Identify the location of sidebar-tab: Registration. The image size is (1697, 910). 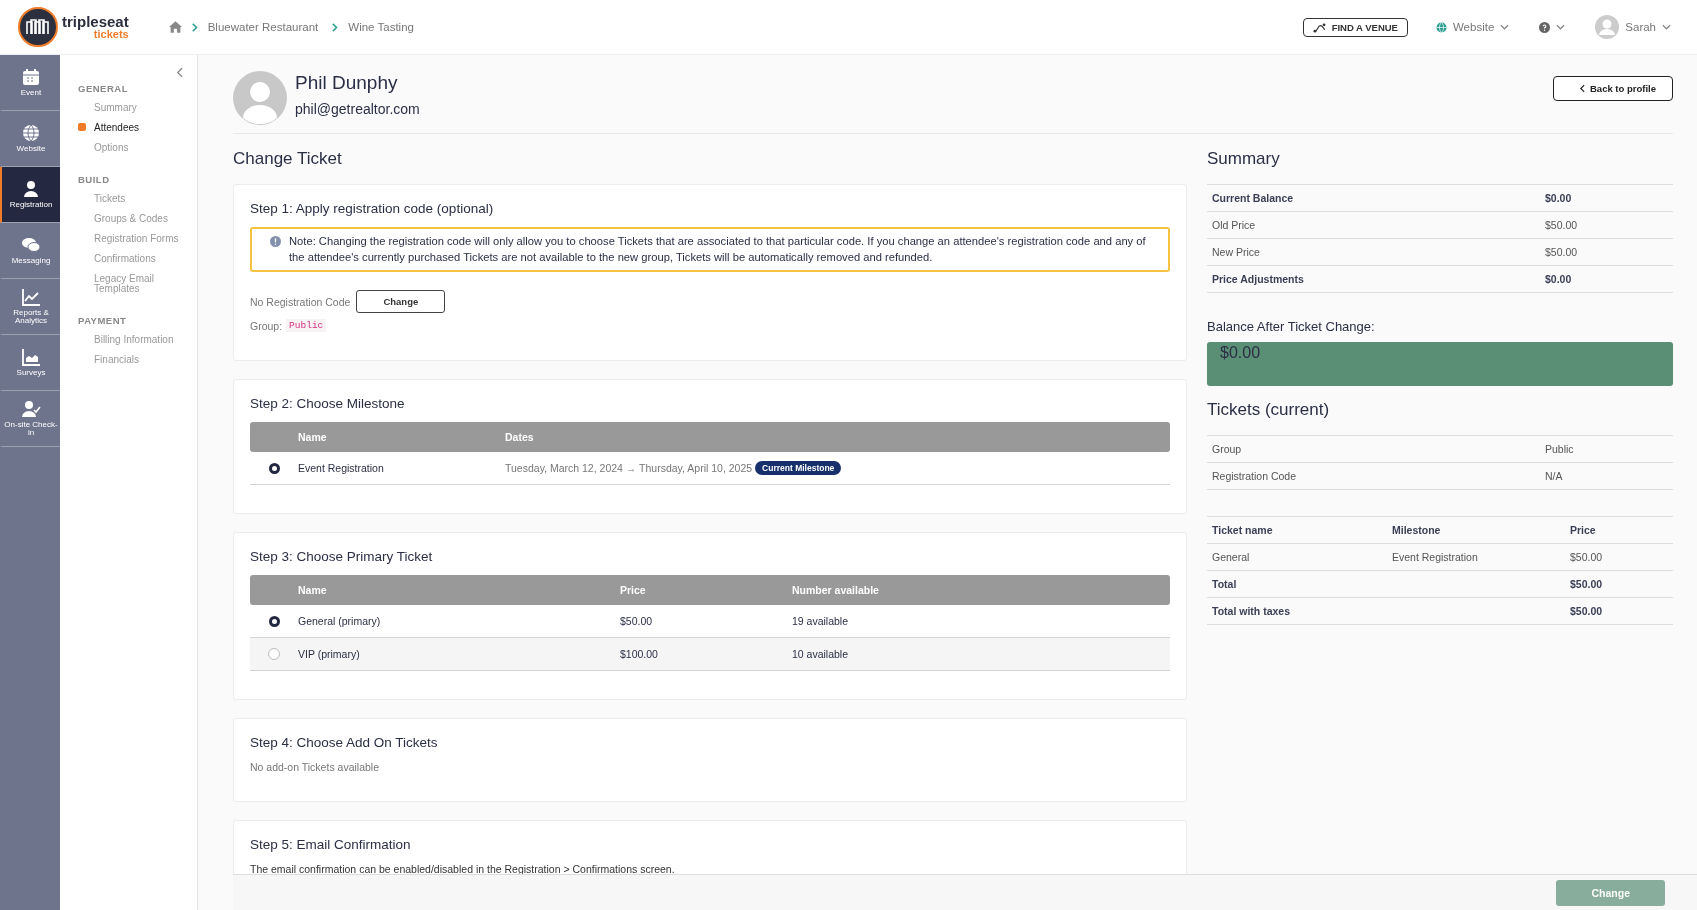
(30, 195).